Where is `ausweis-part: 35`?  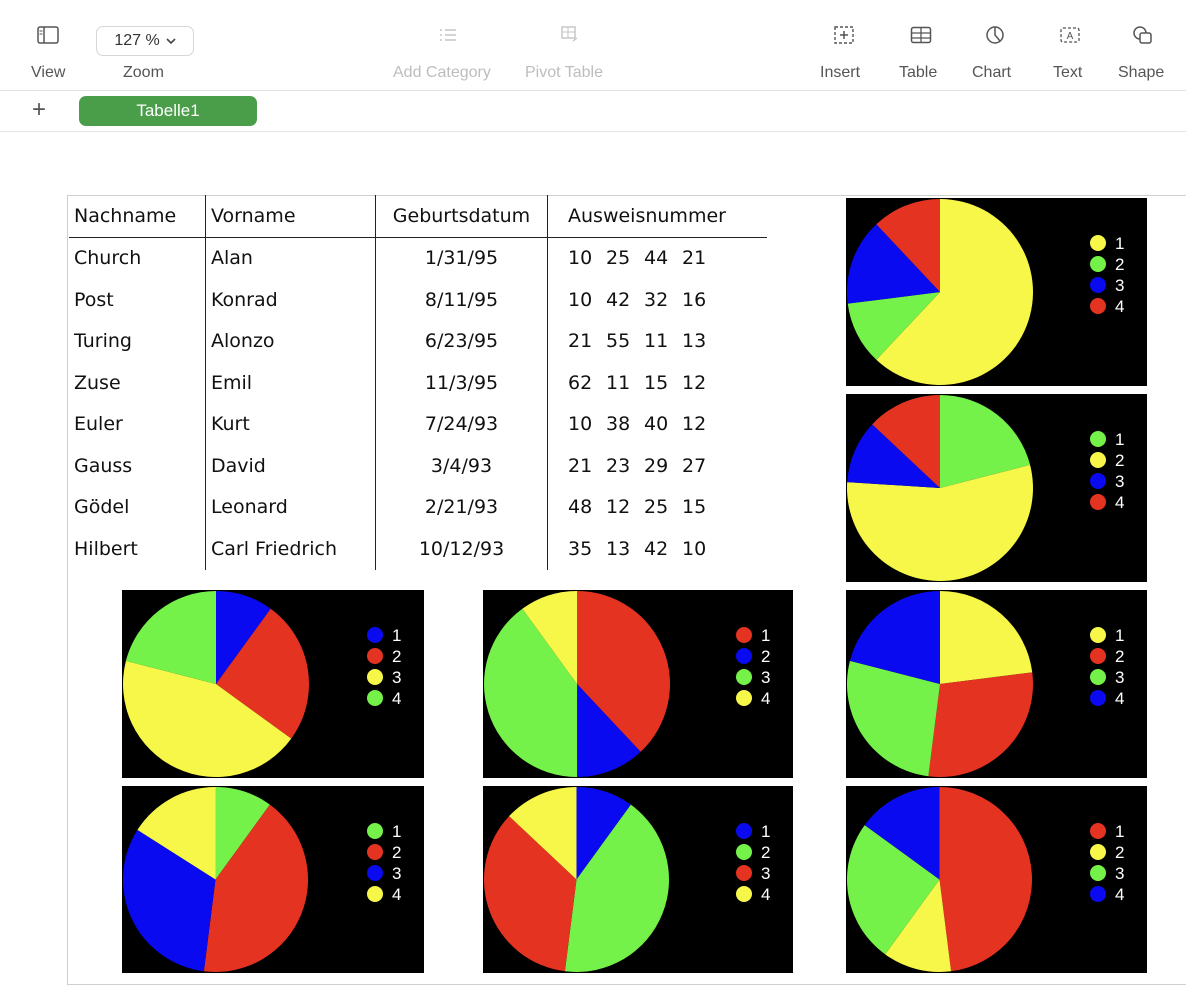
ausweis-part: 35 is located at coordinates (580, 548).